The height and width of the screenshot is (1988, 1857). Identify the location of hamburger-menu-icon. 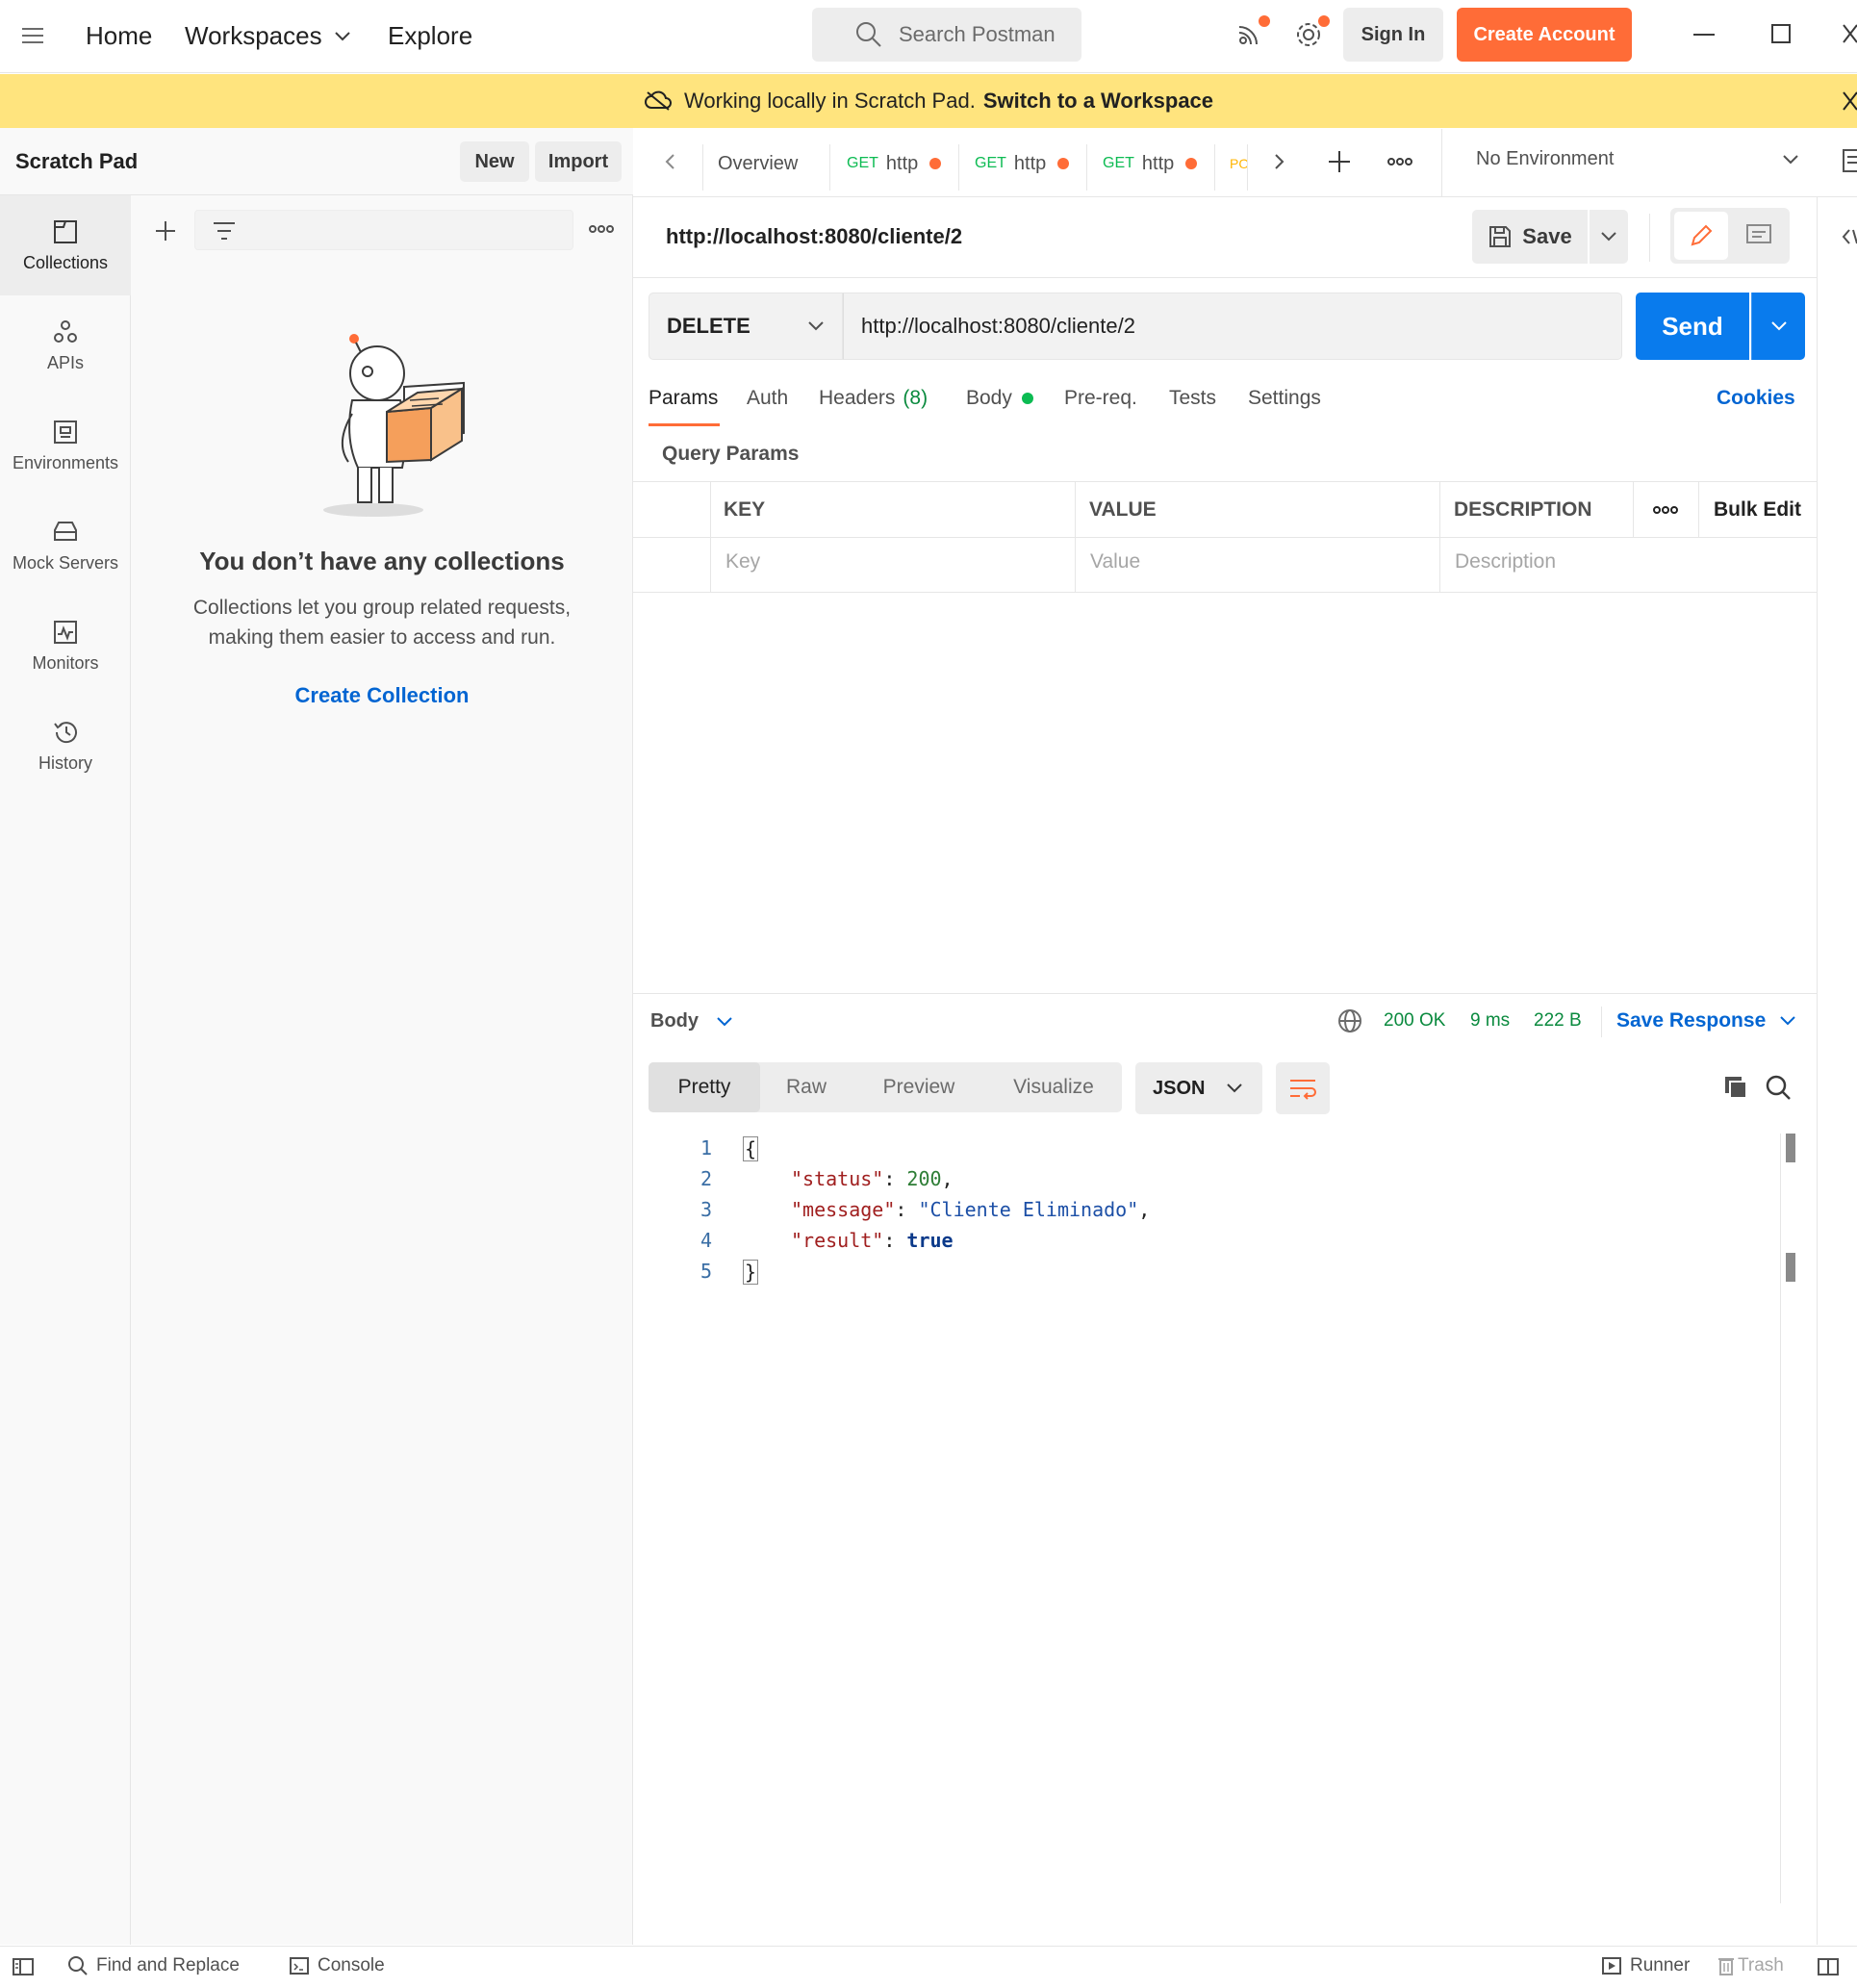
(34, 35).